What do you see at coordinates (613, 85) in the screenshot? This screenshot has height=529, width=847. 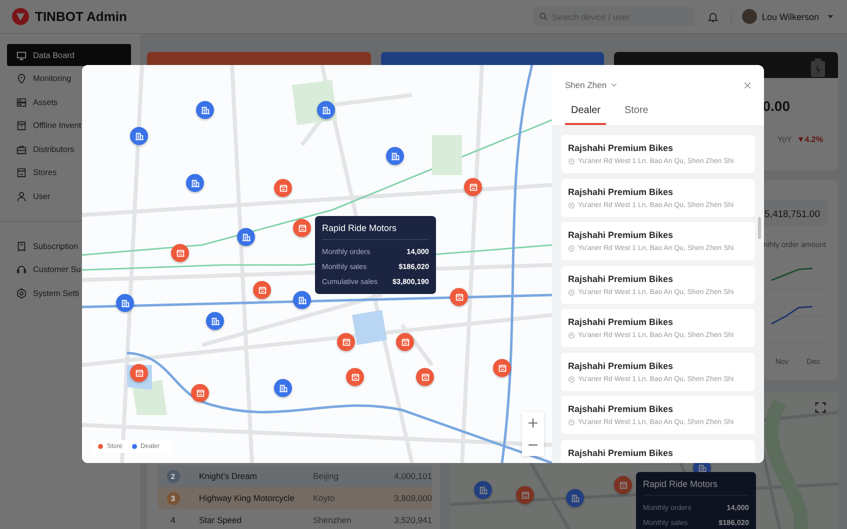 I see `chevron-down-icon` at bounding box center [613, 85].